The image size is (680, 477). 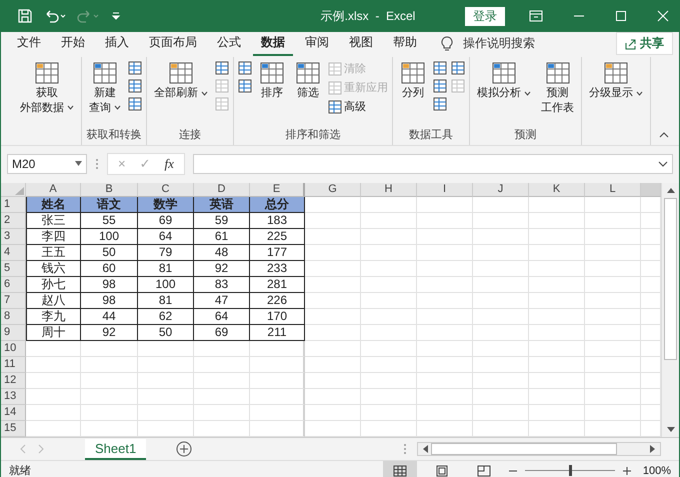 What do you see at coordinates (109, 190) in the screenshot?
I see `column-header: B` at bounding box center [109, 190].